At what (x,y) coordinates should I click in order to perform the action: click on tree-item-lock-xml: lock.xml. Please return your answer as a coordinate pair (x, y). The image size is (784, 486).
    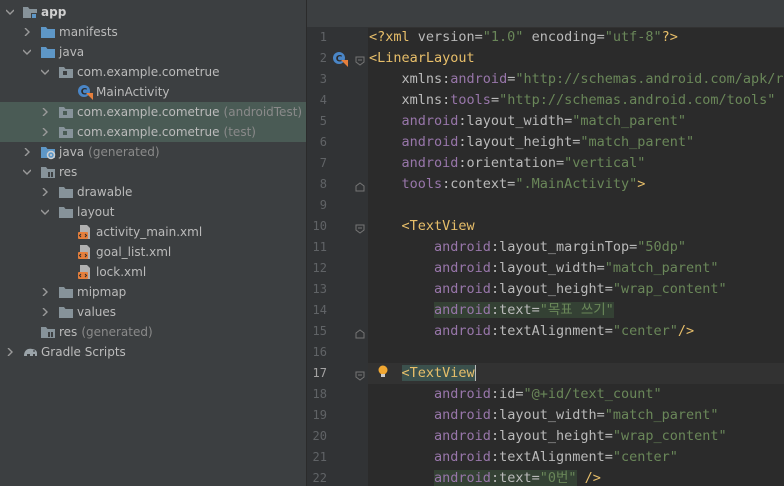
    Looking at the image, I should click on (153, 272).